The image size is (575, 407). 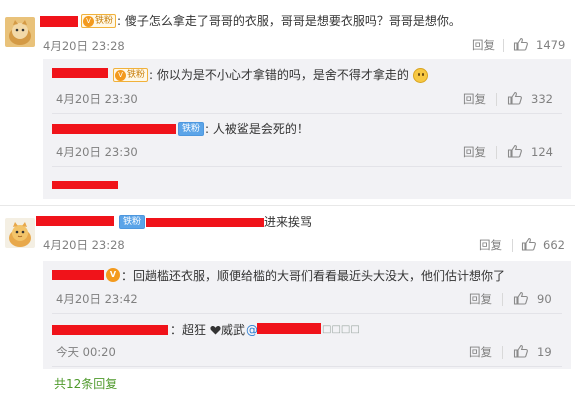 What do you see at coordinates (233, 330) in the screenshot?
I see `reply-text: 威武` at bounding box center [233, 330].